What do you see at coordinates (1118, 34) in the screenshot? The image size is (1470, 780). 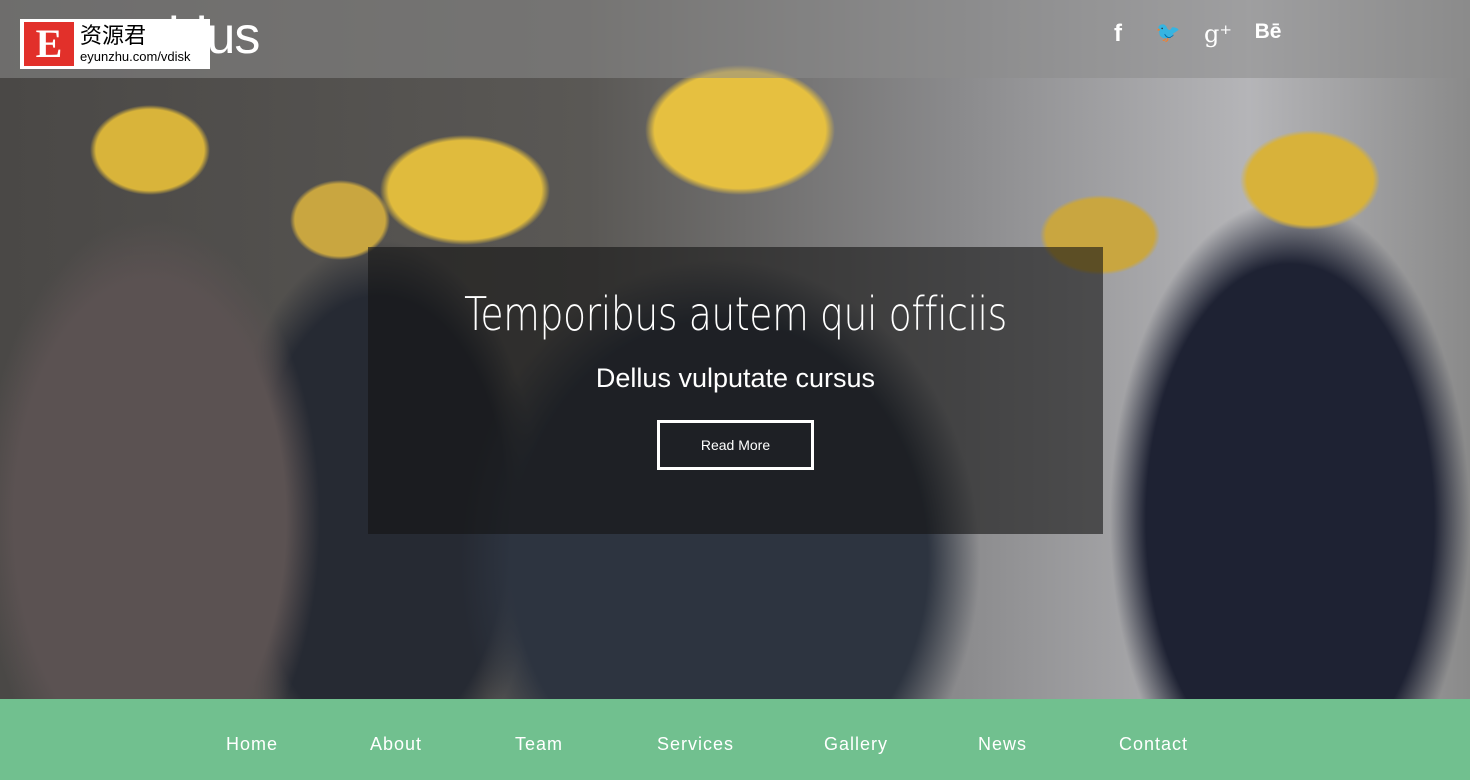 I see `facebook-icon: f` at bounding box center [1118, 34].